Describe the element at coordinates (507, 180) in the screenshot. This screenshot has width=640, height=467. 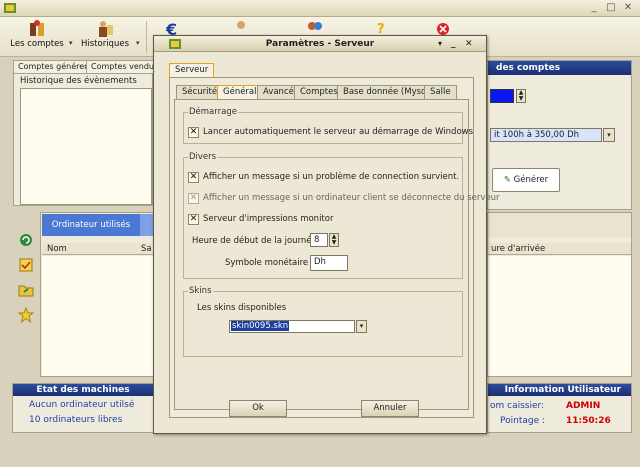
I see `generate-check-icon: ✎` at that location.